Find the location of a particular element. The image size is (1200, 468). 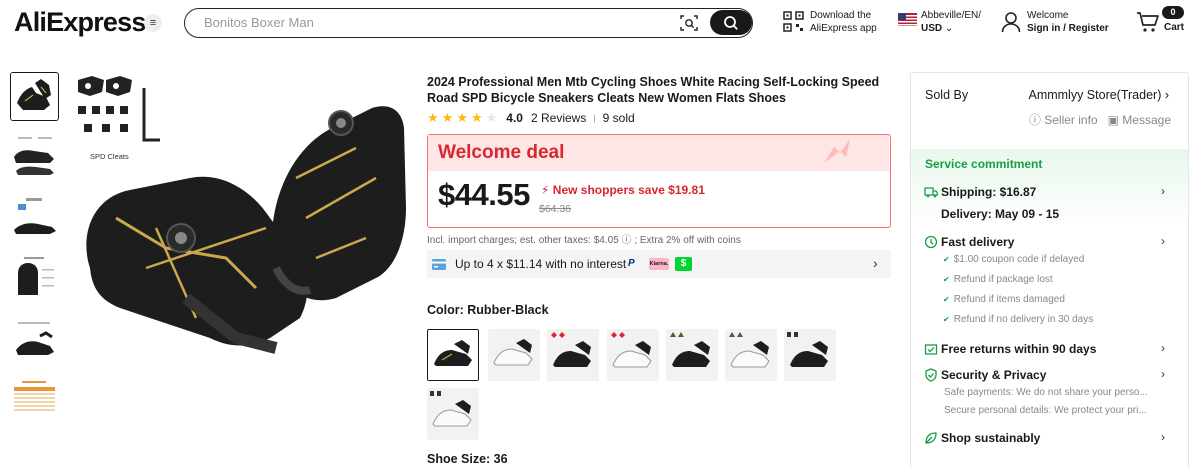

service-commitment-title: Service commitment is located at coordinates (984, 164).